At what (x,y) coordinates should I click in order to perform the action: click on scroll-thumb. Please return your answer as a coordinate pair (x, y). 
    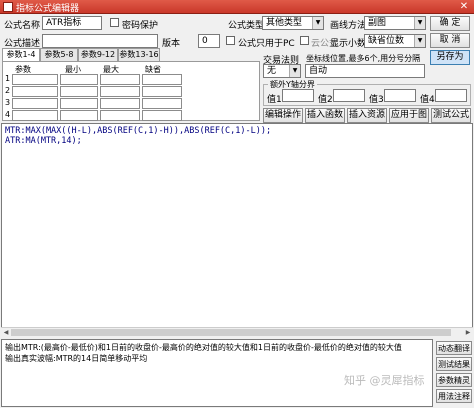
    Looking at the image, I should click on (231, 332).